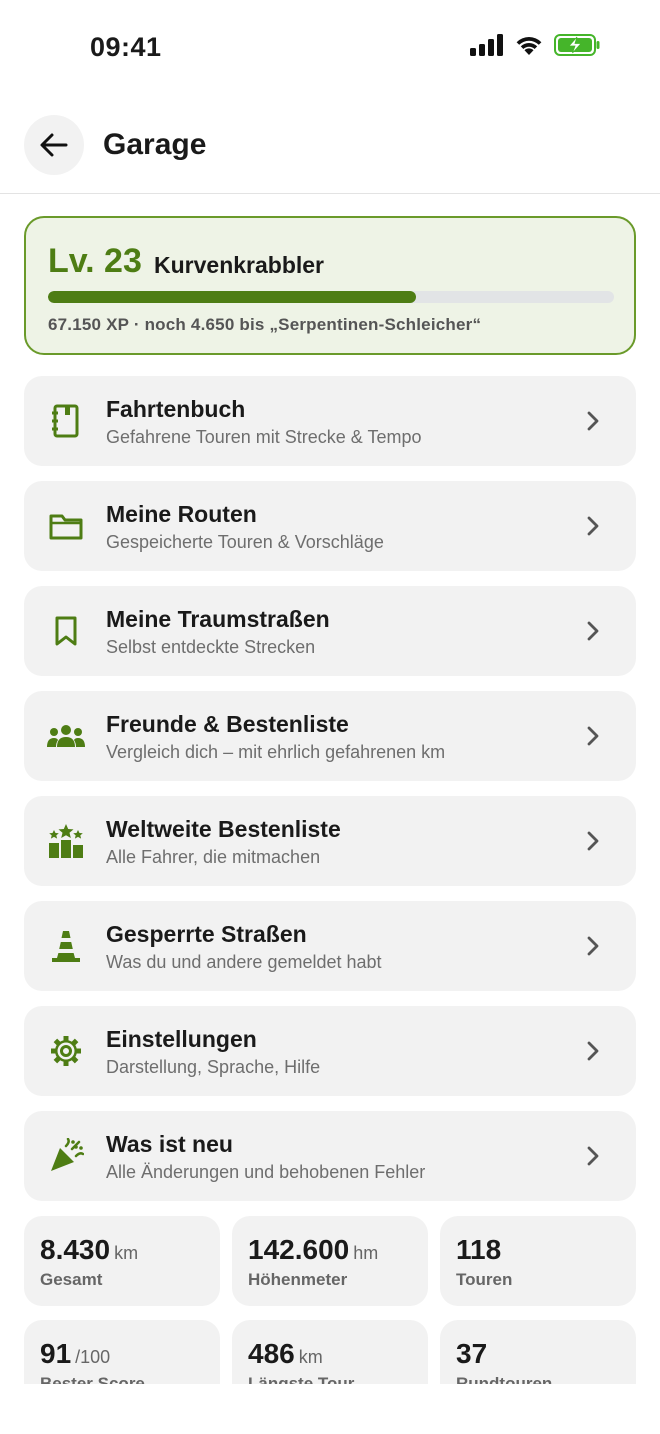  What do you see at coordinates (244, 962) in the screenshot?
I see `menu-subtitle: Was du und andere gemeldet habt` at bounding box center [244, 962].